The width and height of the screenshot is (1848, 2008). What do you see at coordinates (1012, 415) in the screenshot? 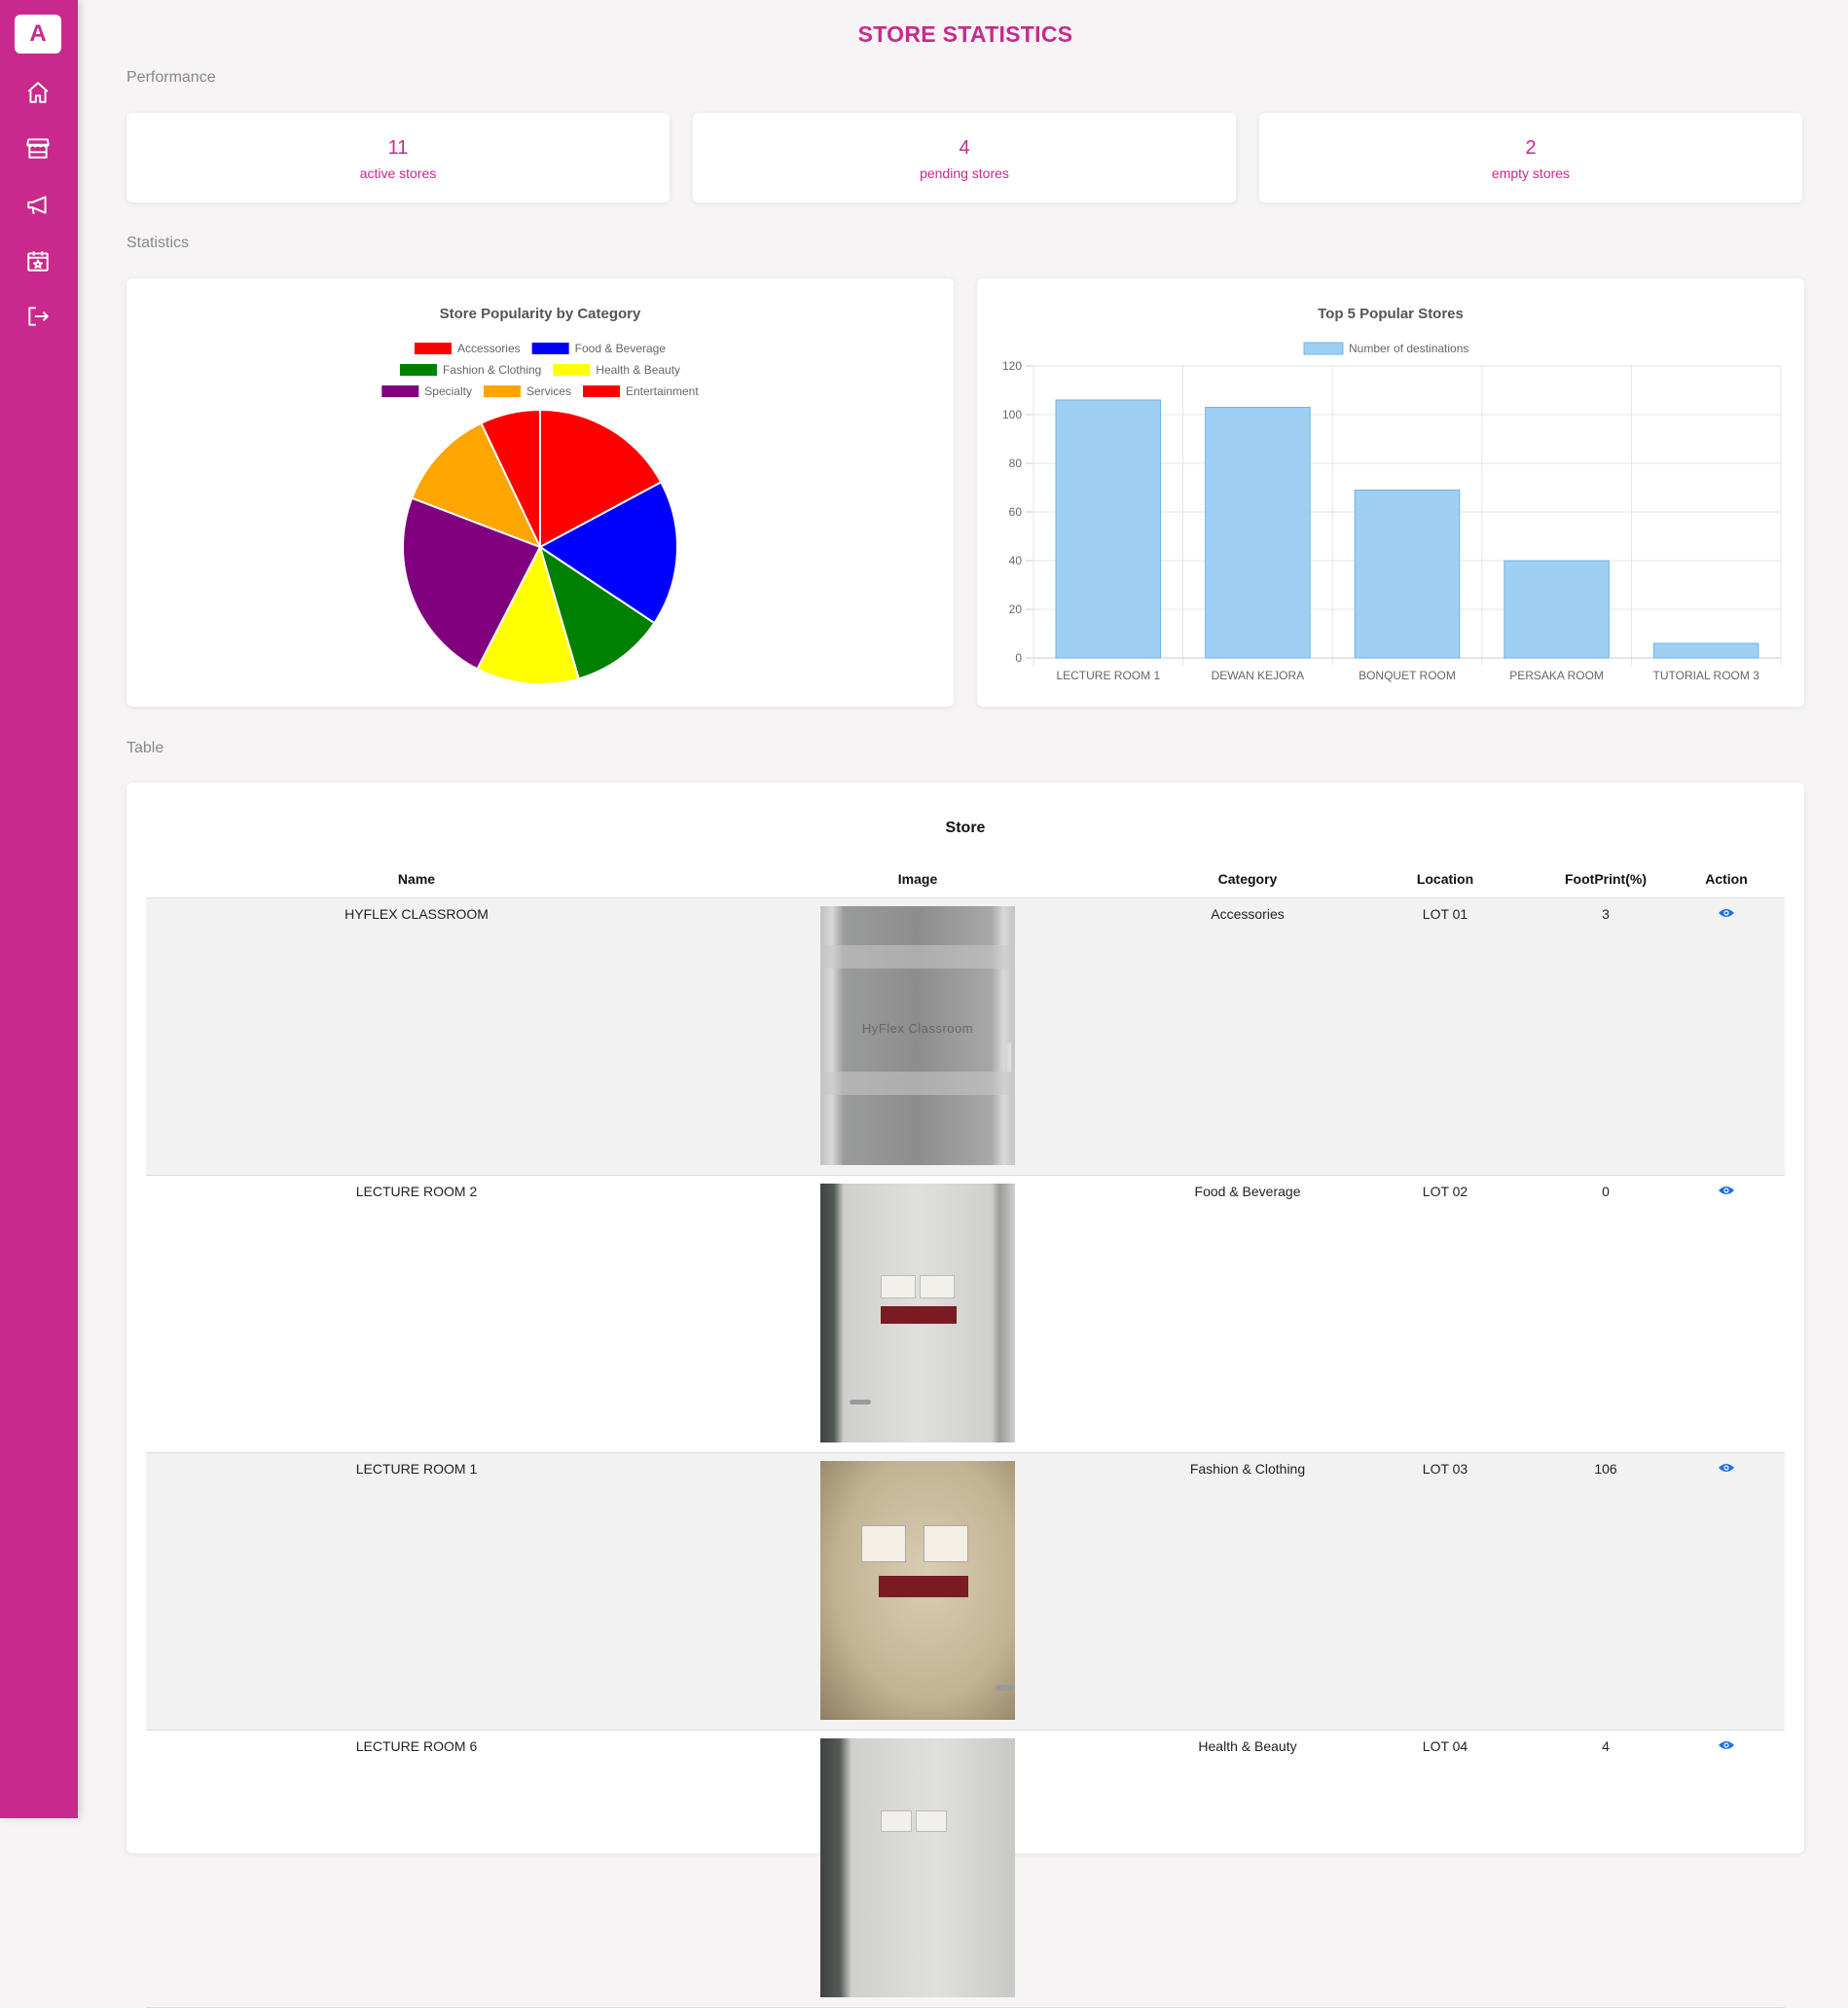
I see `y-tick-label: 100` at bounding box center [1012, 415].